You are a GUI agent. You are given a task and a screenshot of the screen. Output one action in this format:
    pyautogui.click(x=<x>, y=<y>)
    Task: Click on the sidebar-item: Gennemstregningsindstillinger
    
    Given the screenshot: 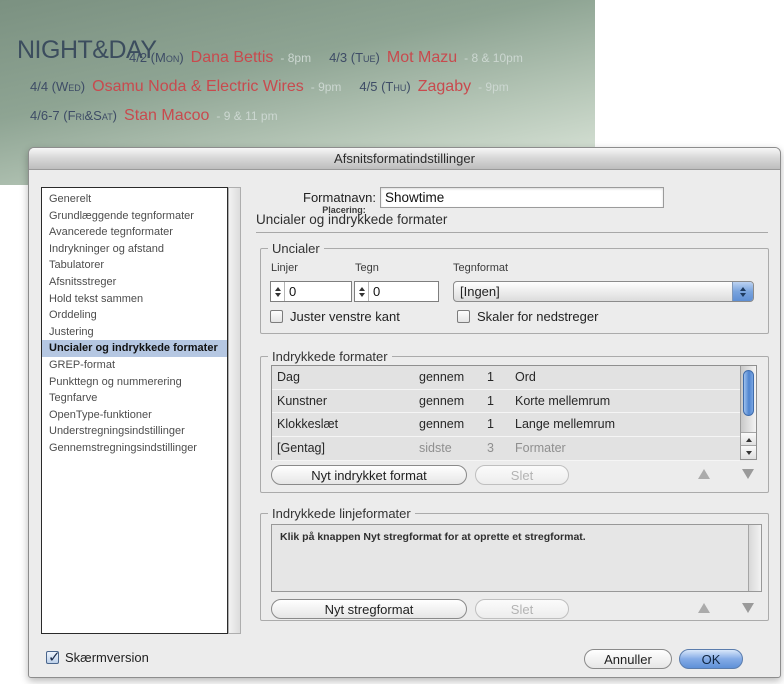 What is the action you would take?
    pyautogui.click(x=134, y=448)
    